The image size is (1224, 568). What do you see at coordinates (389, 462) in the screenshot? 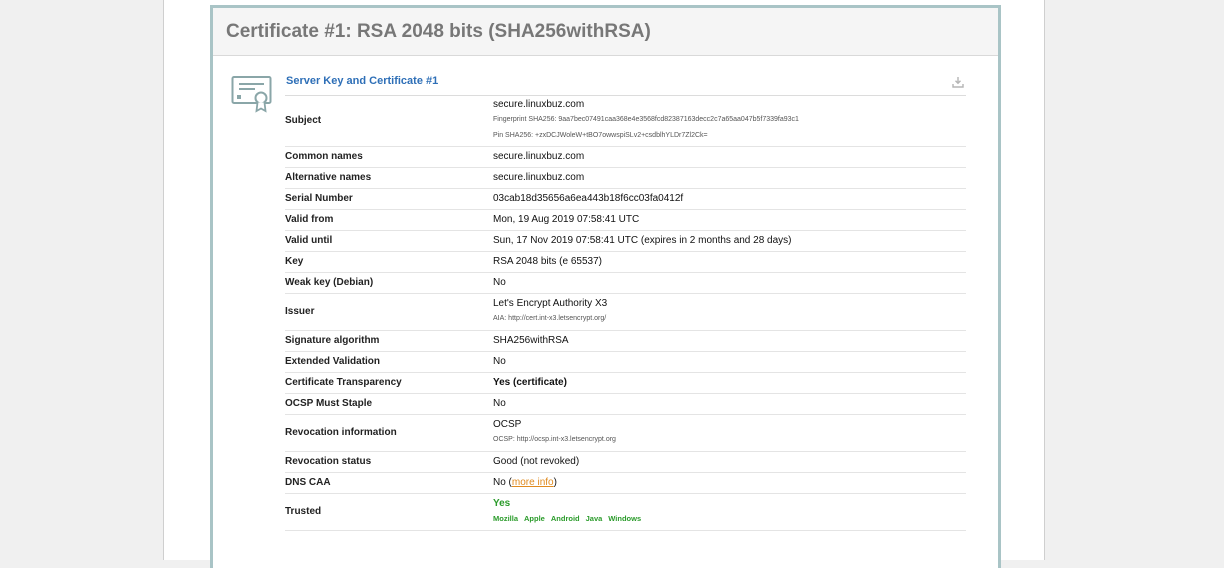
I see `row-label: Revocation status` at bounding box center [389, 462].